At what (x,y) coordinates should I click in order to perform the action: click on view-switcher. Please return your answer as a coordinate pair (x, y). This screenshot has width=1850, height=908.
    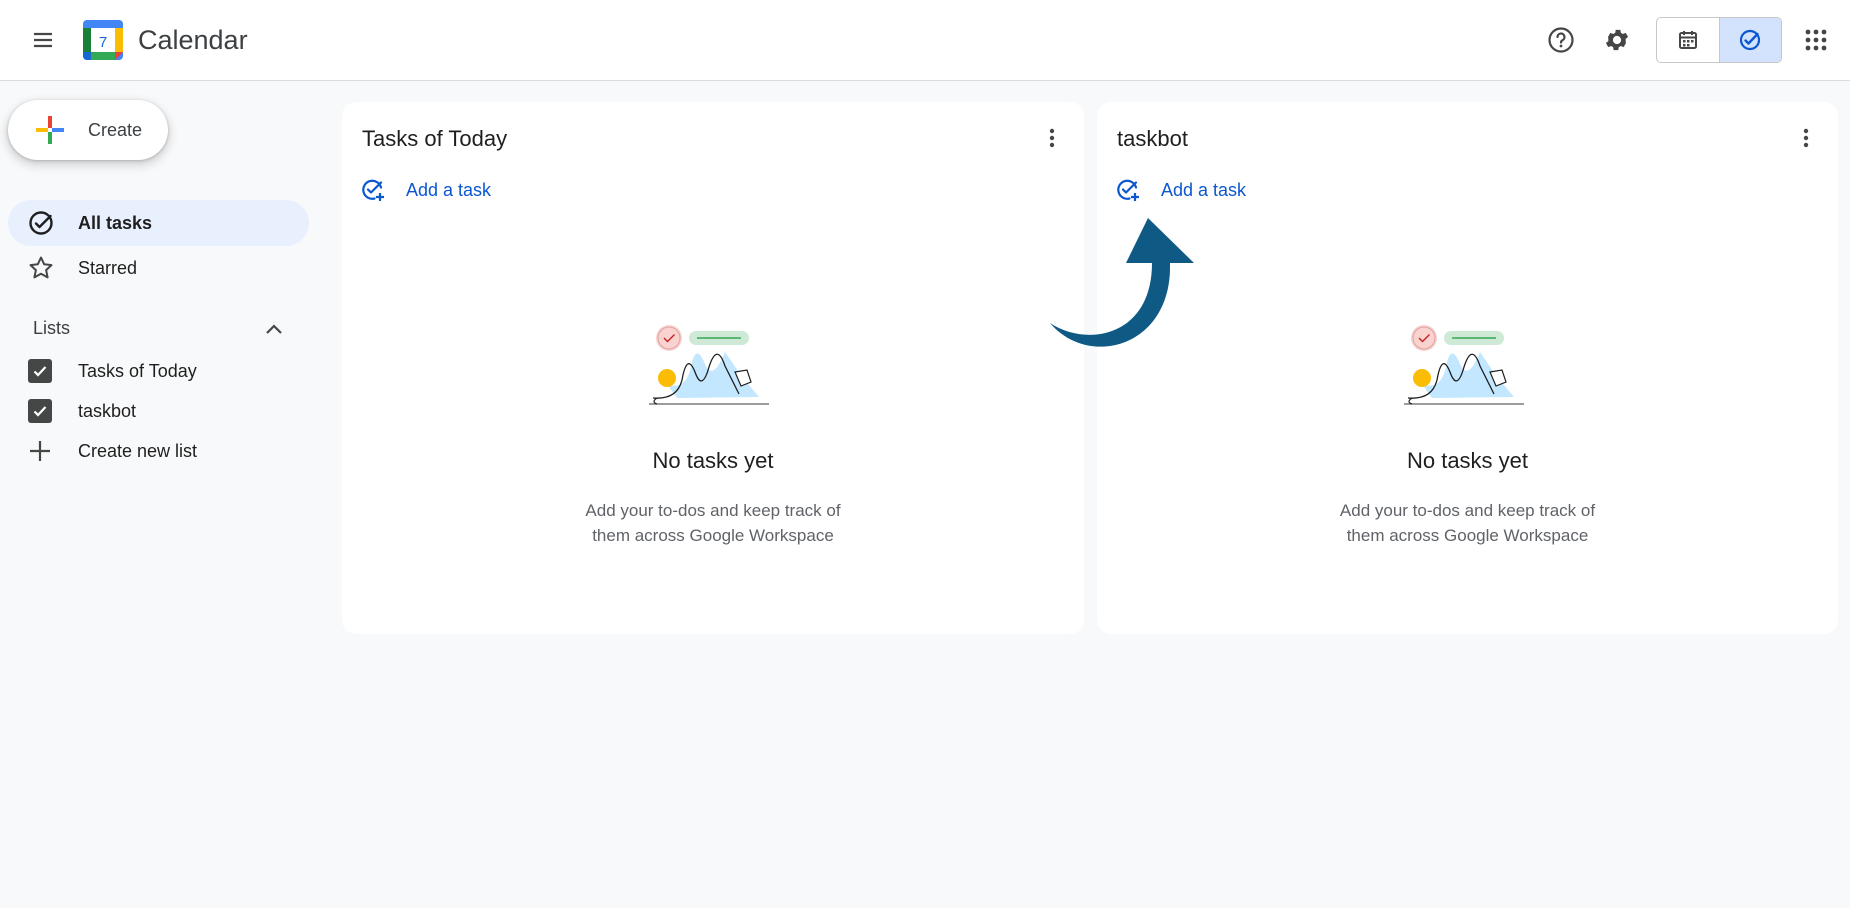
    Looking at the image, I should click on (1719, 40).